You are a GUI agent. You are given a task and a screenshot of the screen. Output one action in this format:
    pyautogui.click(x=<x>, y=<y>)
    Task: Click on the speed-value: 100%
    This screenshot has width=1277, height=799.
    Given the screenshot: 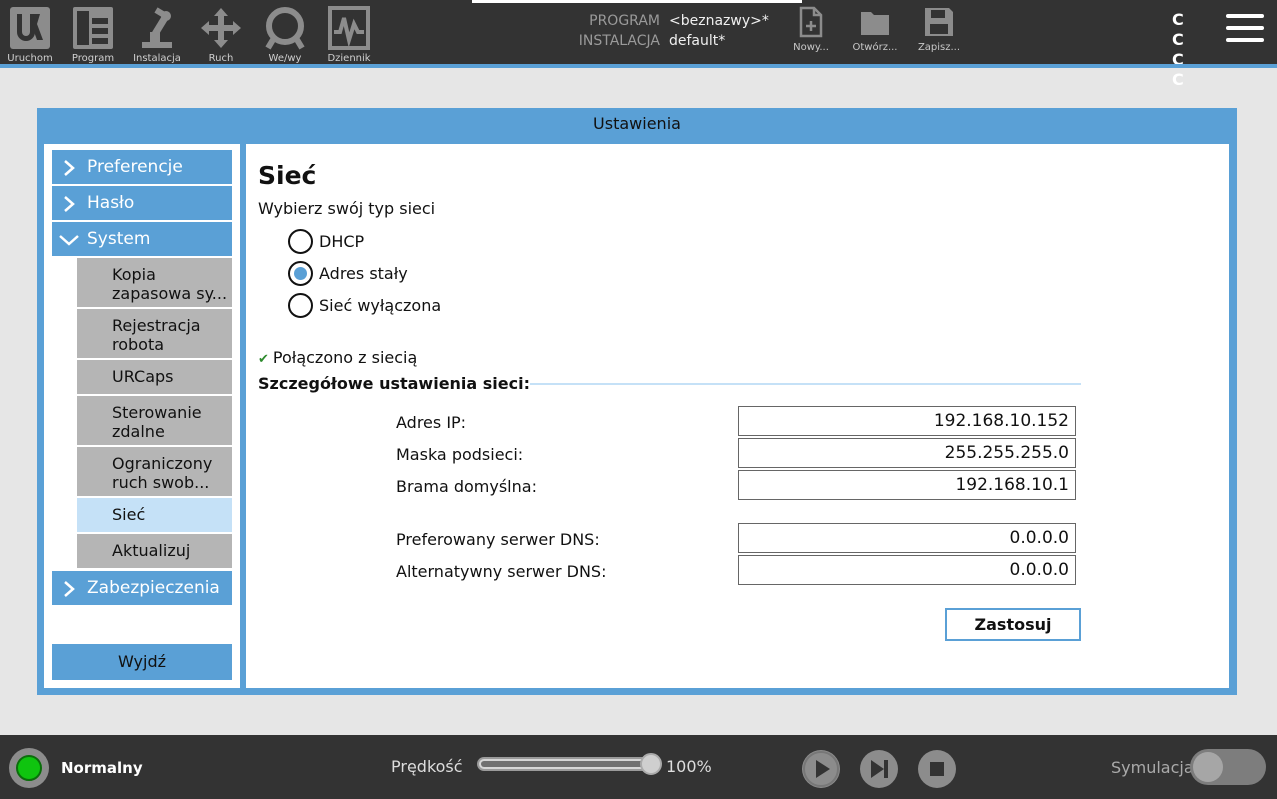 What is the action you would take?
    pyautogui.click(x=689, y=766)
    